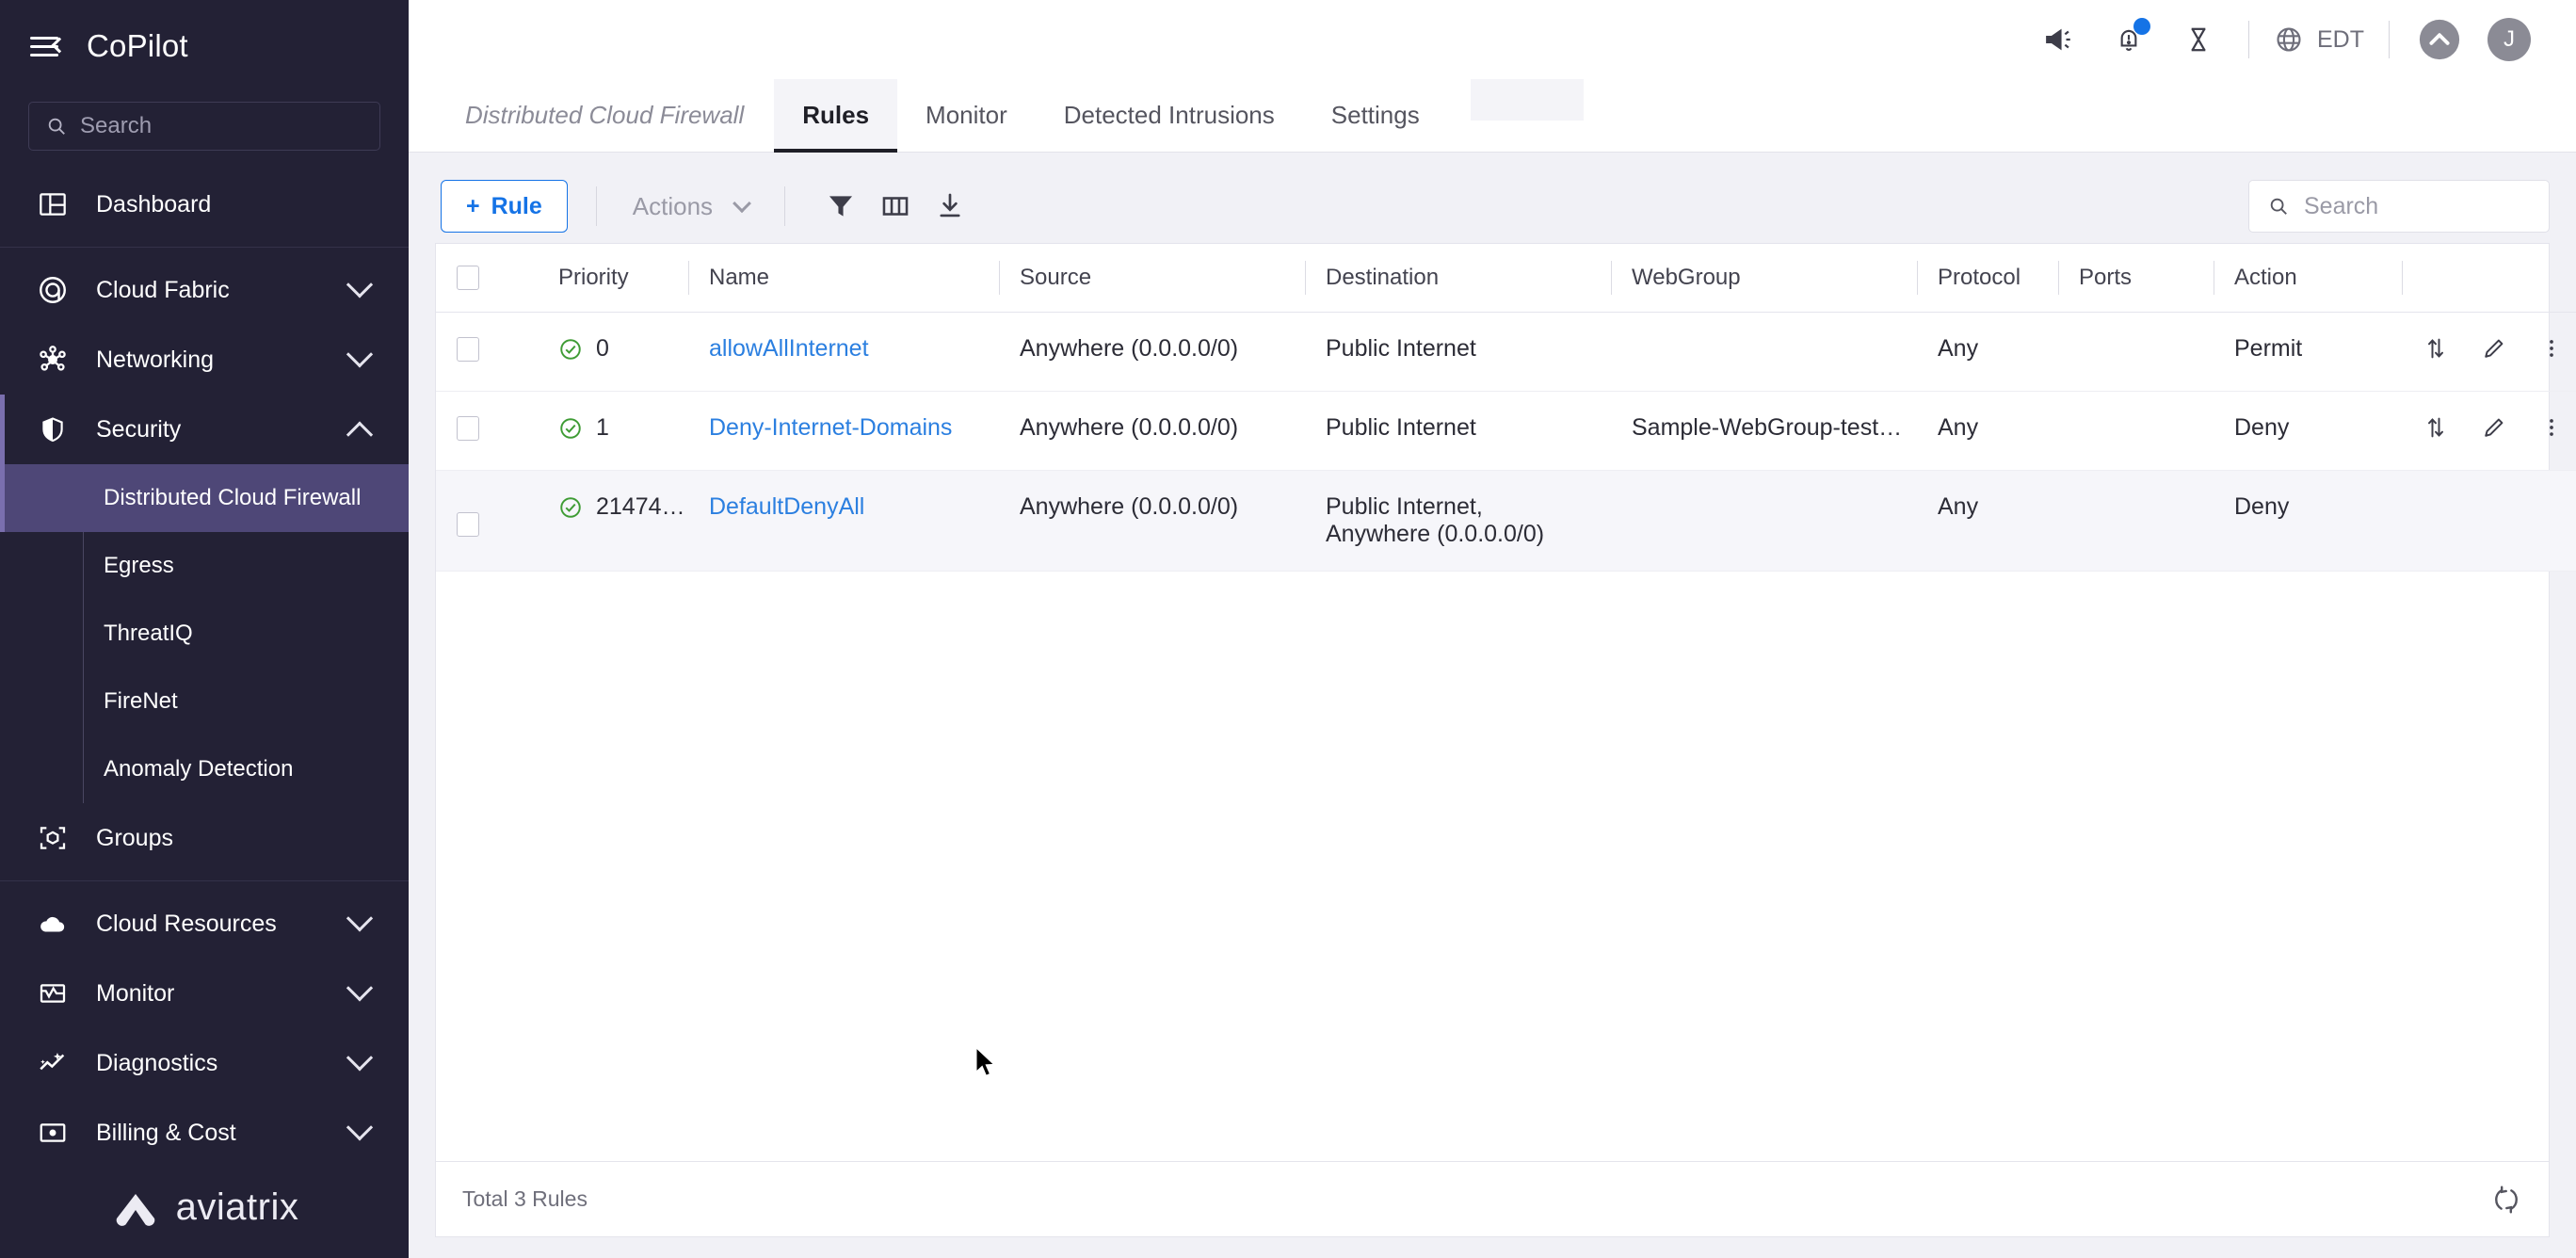 The image size is (2576, 1258). What do you see at coordinates (2136, 278) in the screenshot?
I see `column-header-ports: Ports` at bounding box center [2136, 278].